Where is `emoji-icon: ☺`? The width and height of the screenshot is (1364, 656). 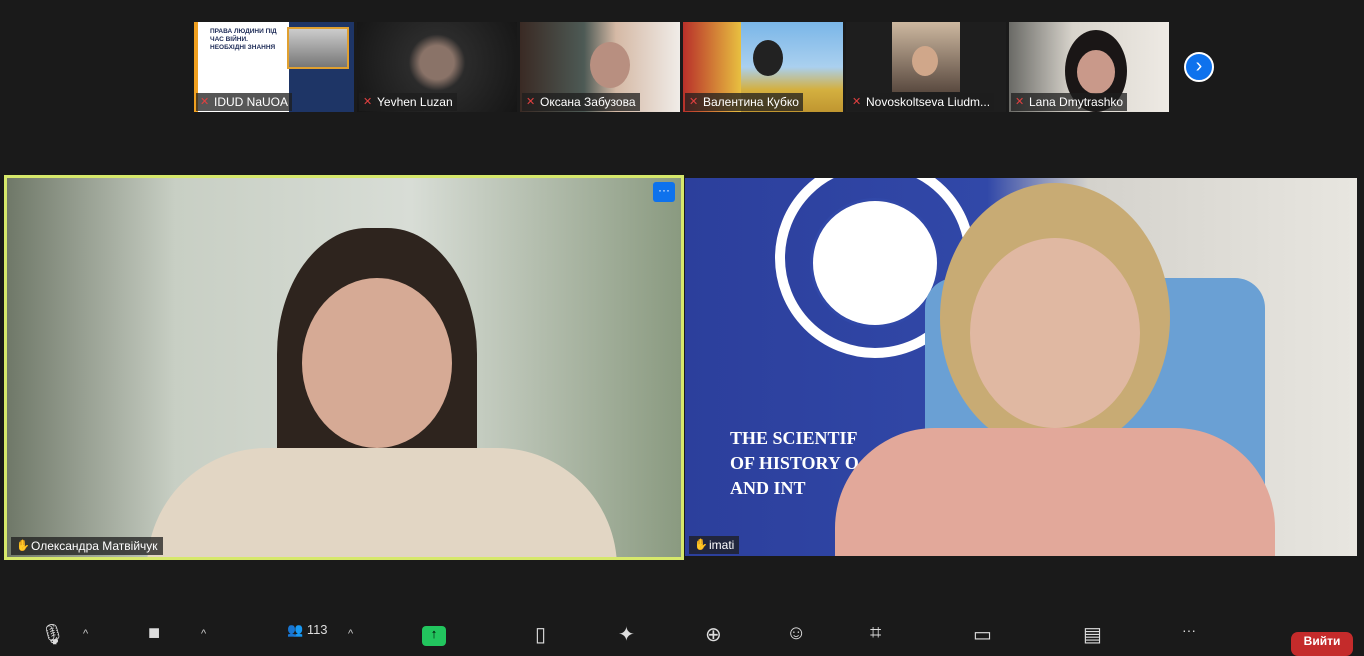
emoji-icon: ☺ is located at coordinates (796, 633).